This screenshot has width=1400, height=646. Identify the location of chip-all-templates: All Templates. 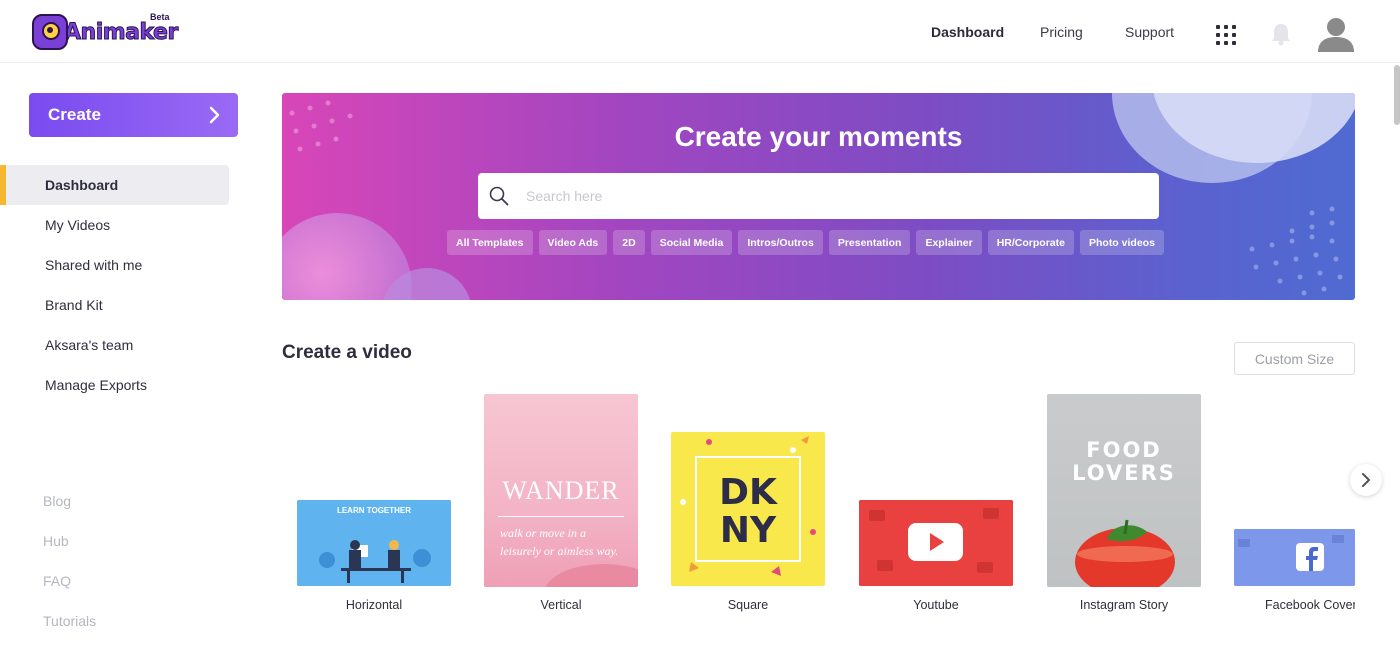
(490, 242).